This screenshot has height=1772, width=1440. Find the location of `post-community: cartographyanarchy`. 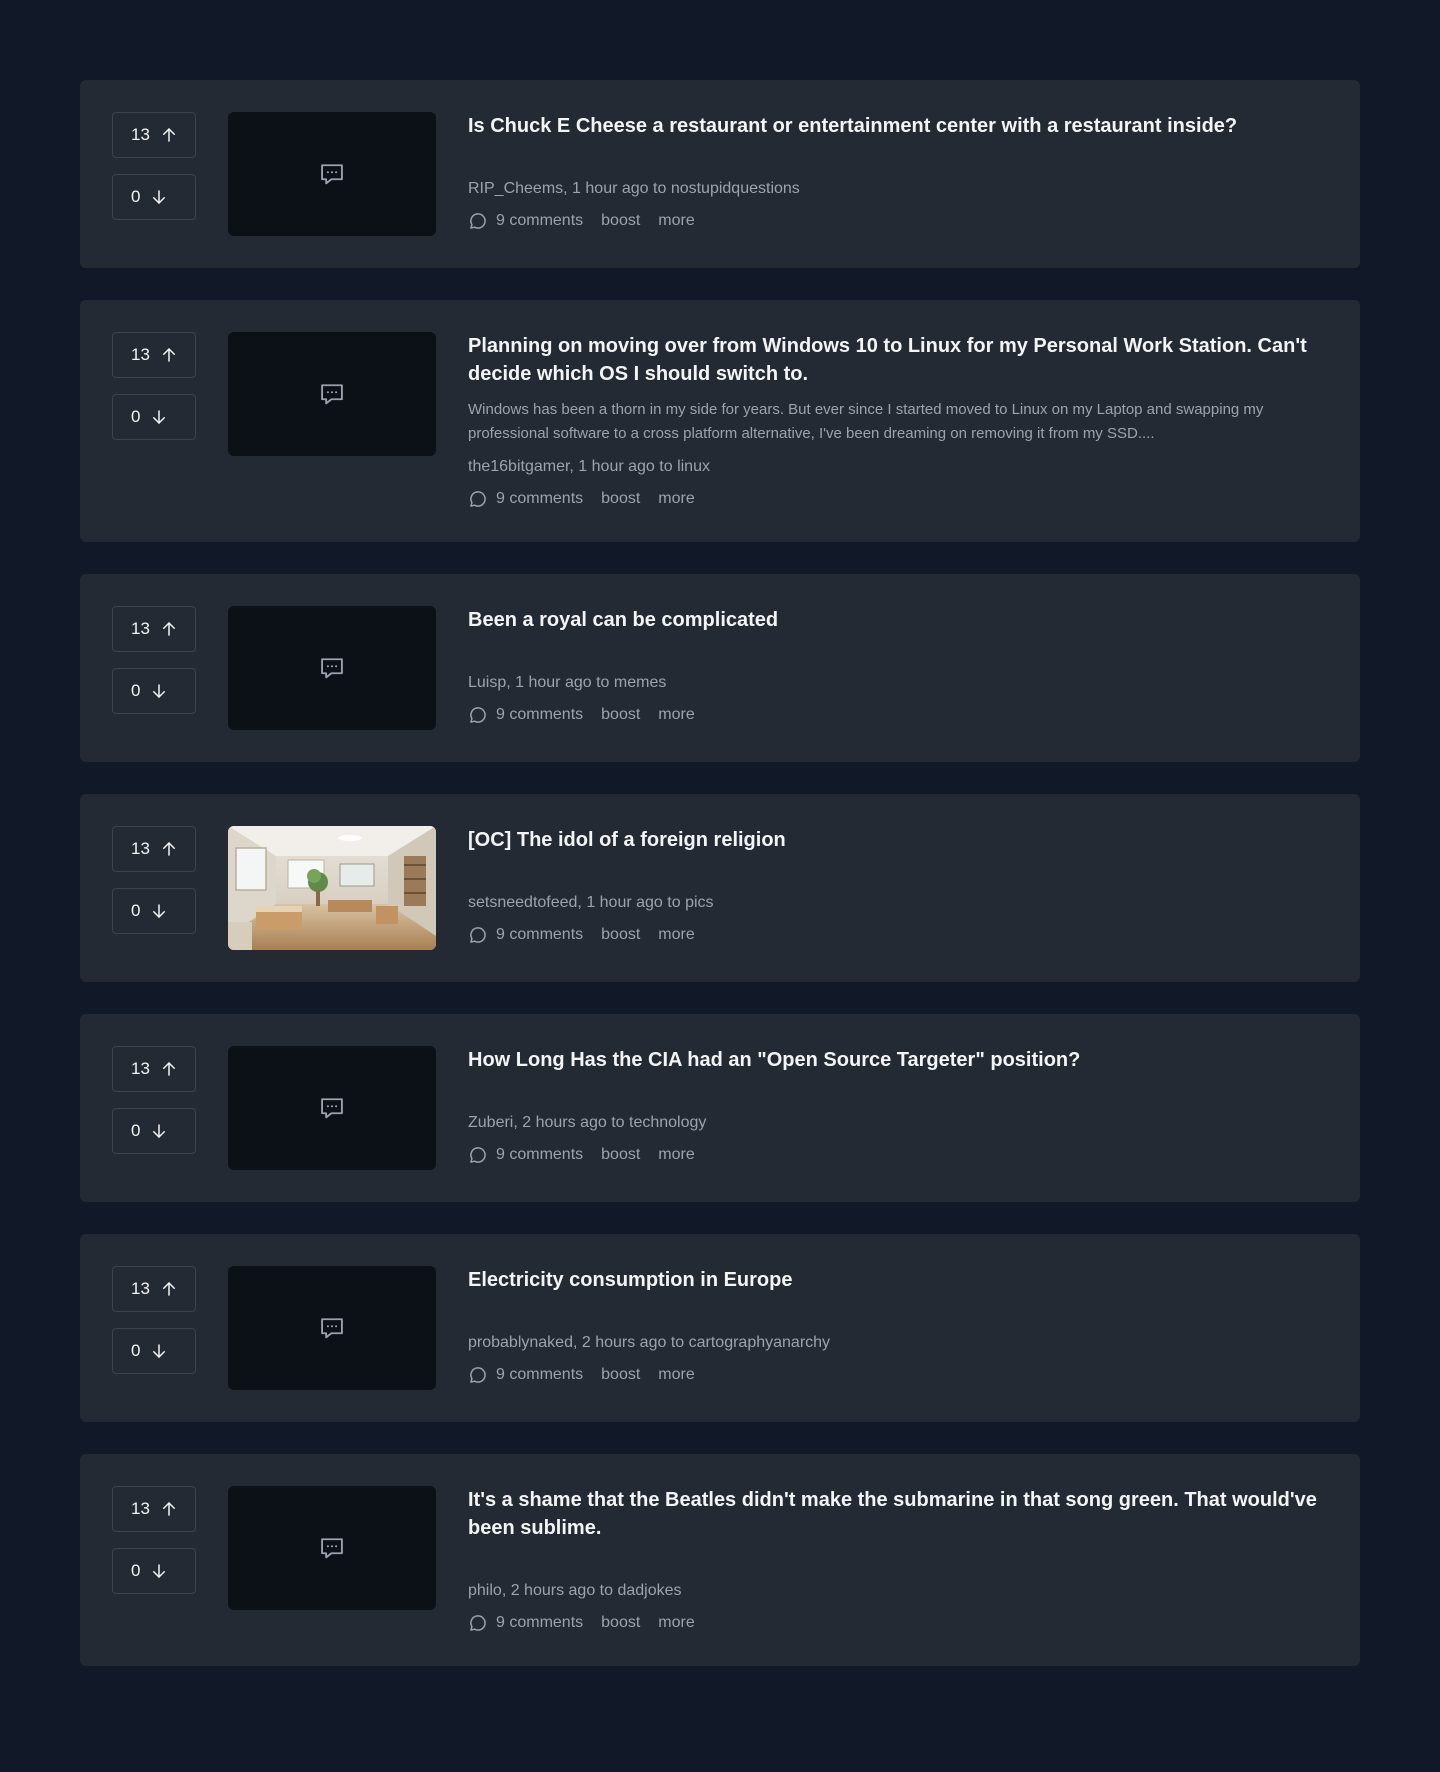

post-community: cartographyanarchy is located at coordinates (759, 1342).